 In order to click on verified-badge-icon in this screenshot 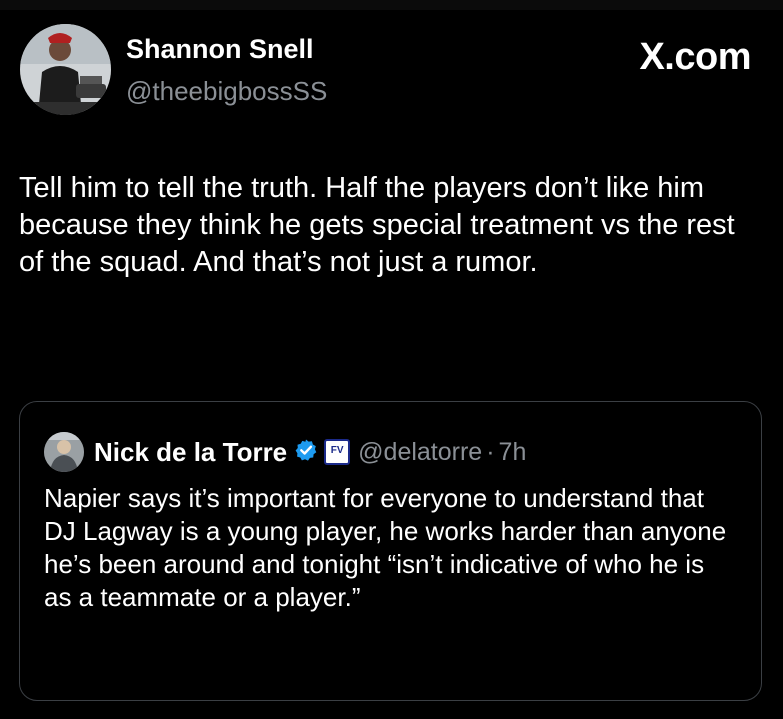, I will do `click(306, 452)`.